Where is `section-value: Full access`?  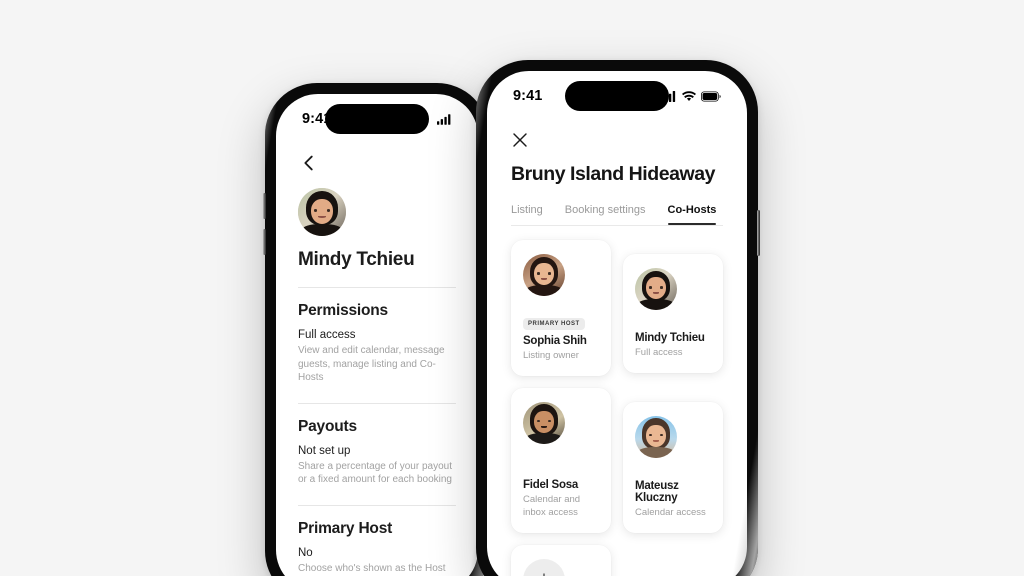 section-value: Full access is located at coordinates (327, 335).